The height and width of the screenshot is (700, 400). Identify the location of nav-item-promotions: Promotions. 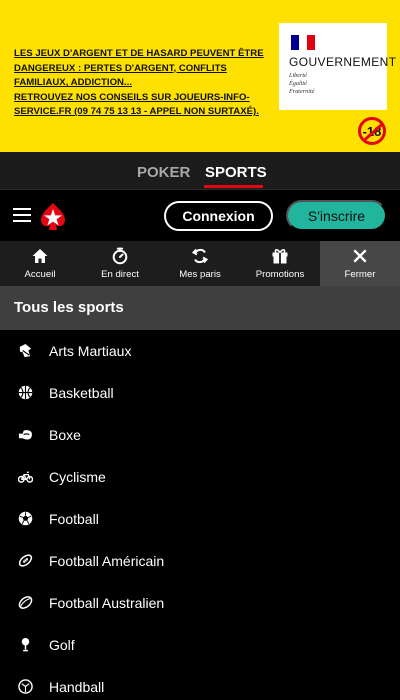
(280, 263).